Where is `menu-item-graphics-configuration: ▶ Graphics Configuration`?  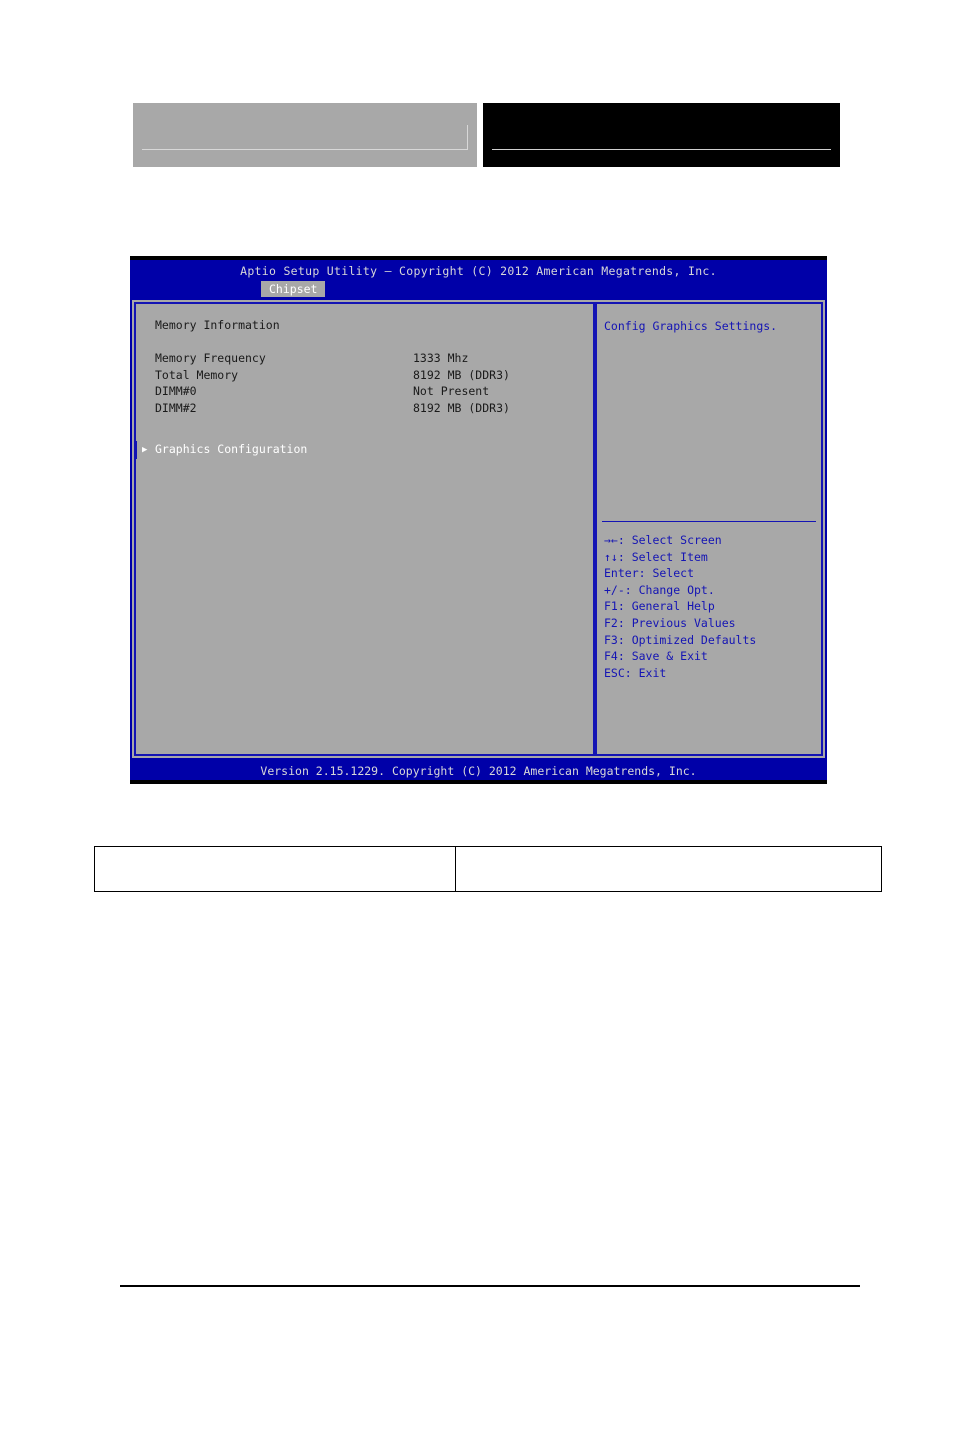
menu-item-graphics-configuration: ▶ Graphics Configuration is located at coordinates (364, 450).